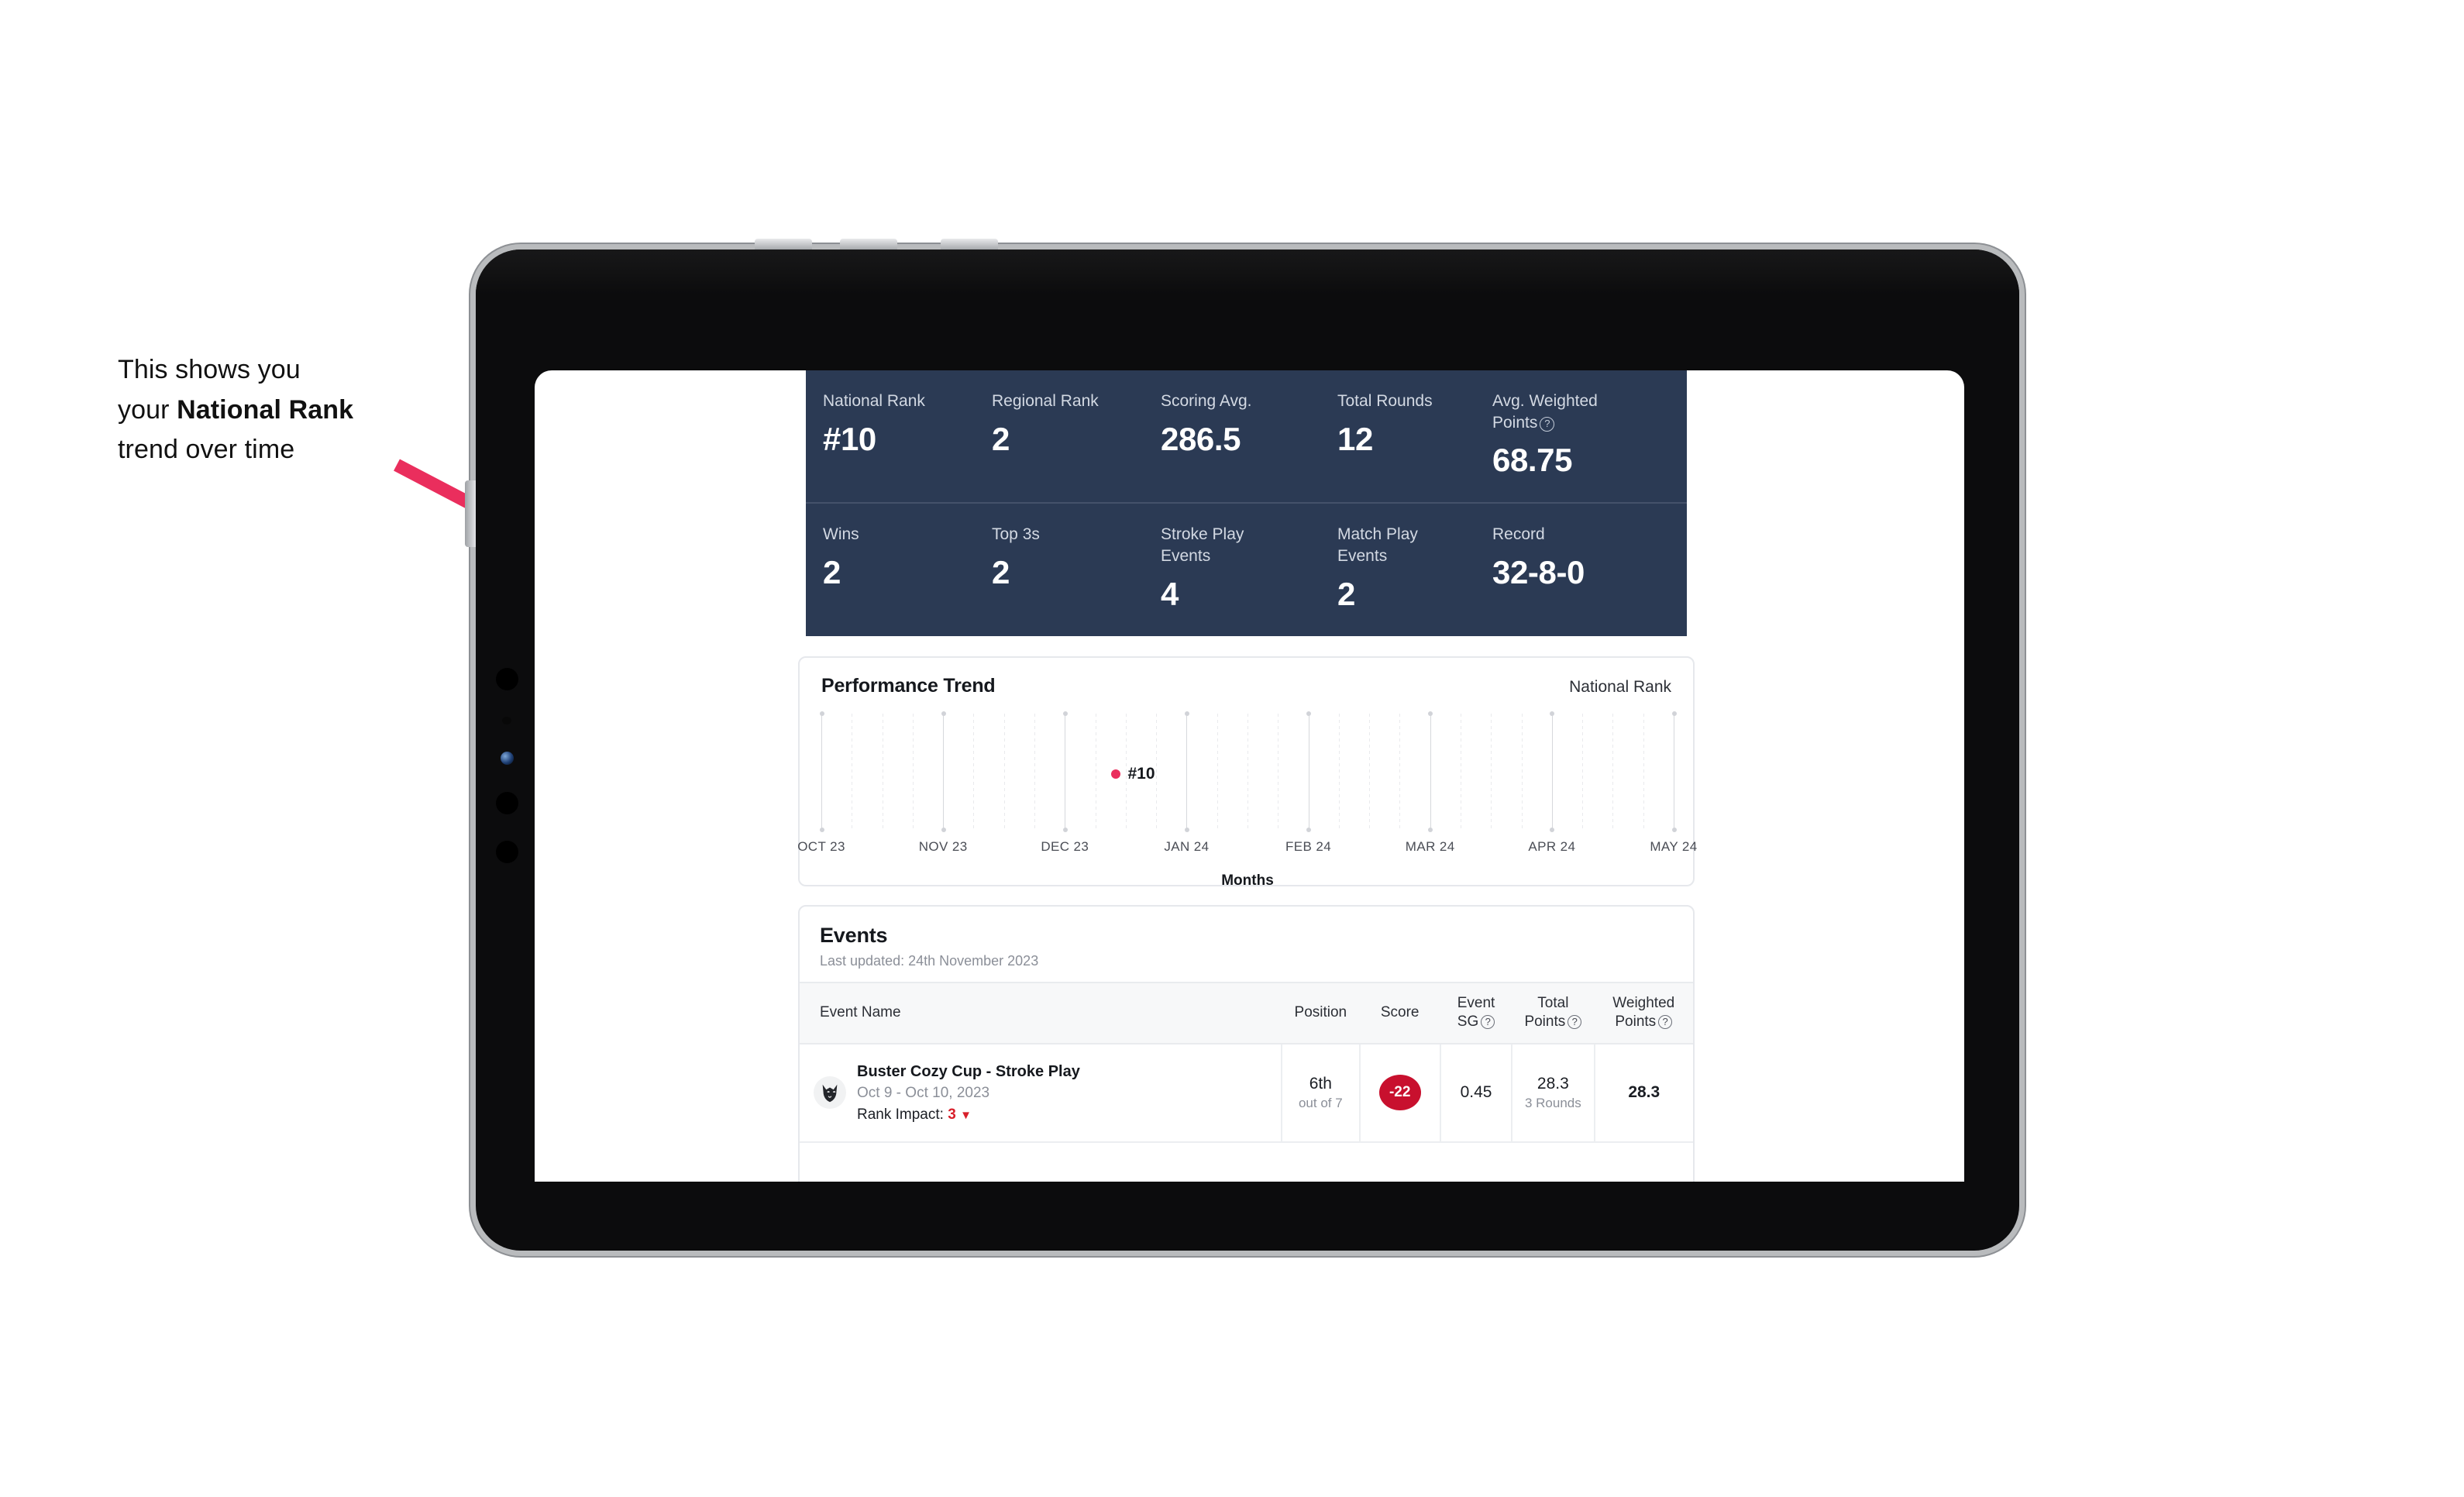 Image resolution: width=2464 pixels, height=1497 pixels. What do you see at coordinates (924, 1093) in the screenshot?
I see `event-dates: Oct 9 - Oct 10, 2023` at bounding box center [924, 1093].